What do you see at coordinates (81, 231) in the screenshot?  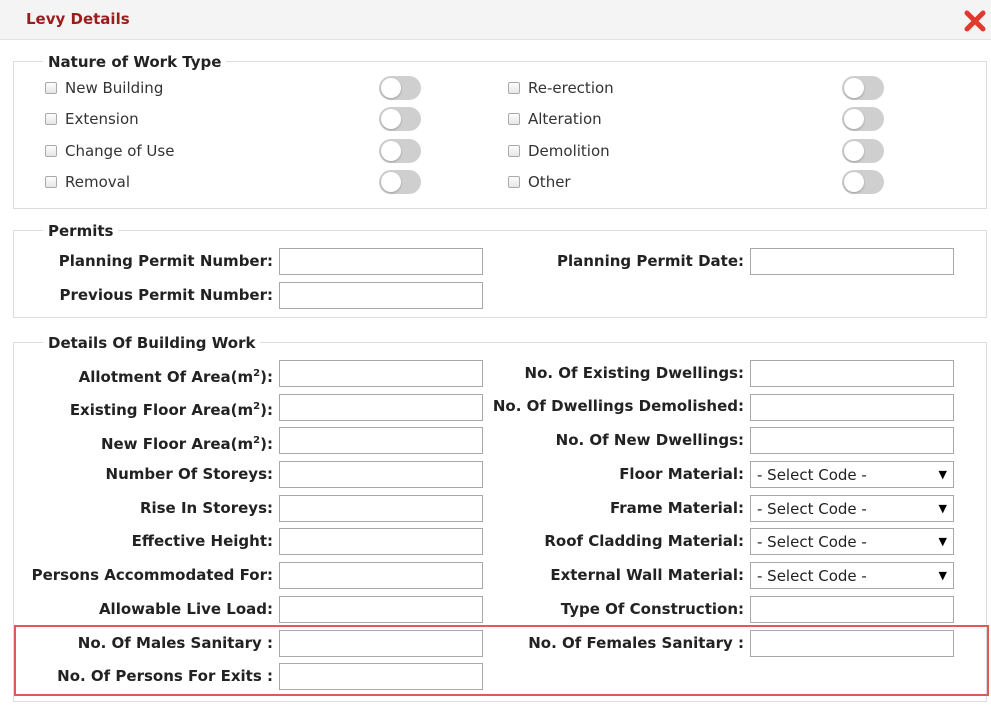 I see `permits-legend: Permits` at bounding box center [81, 231].